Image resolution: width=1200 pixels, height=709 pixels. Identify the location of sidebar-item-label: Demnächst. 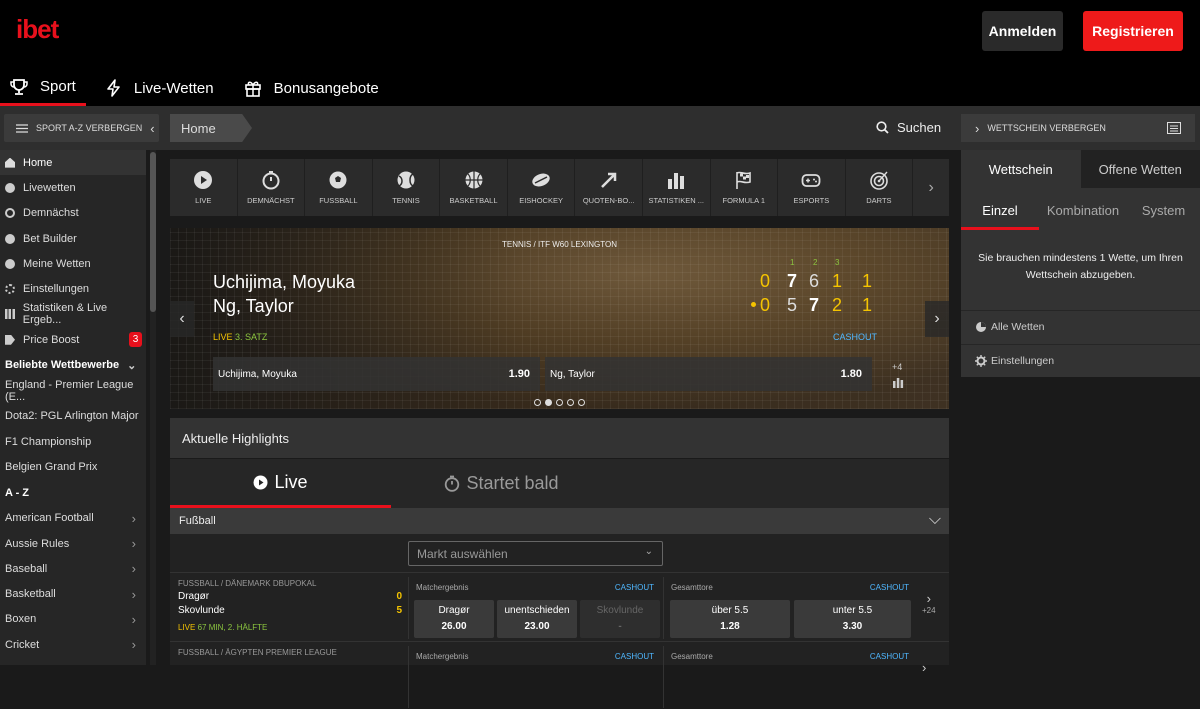
(51, 213).